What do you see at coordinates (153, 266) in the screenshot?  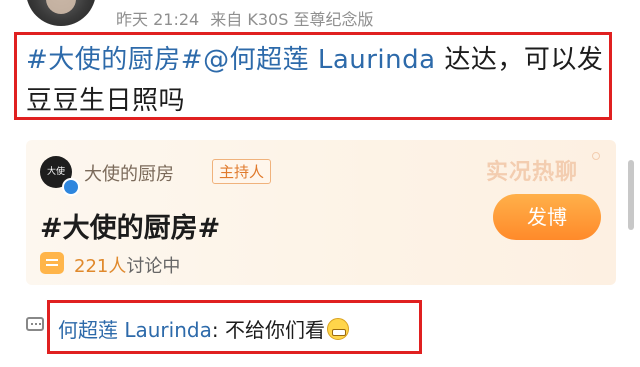 I see `discussion-label: 讨论中` at bounding box center [153, 266].